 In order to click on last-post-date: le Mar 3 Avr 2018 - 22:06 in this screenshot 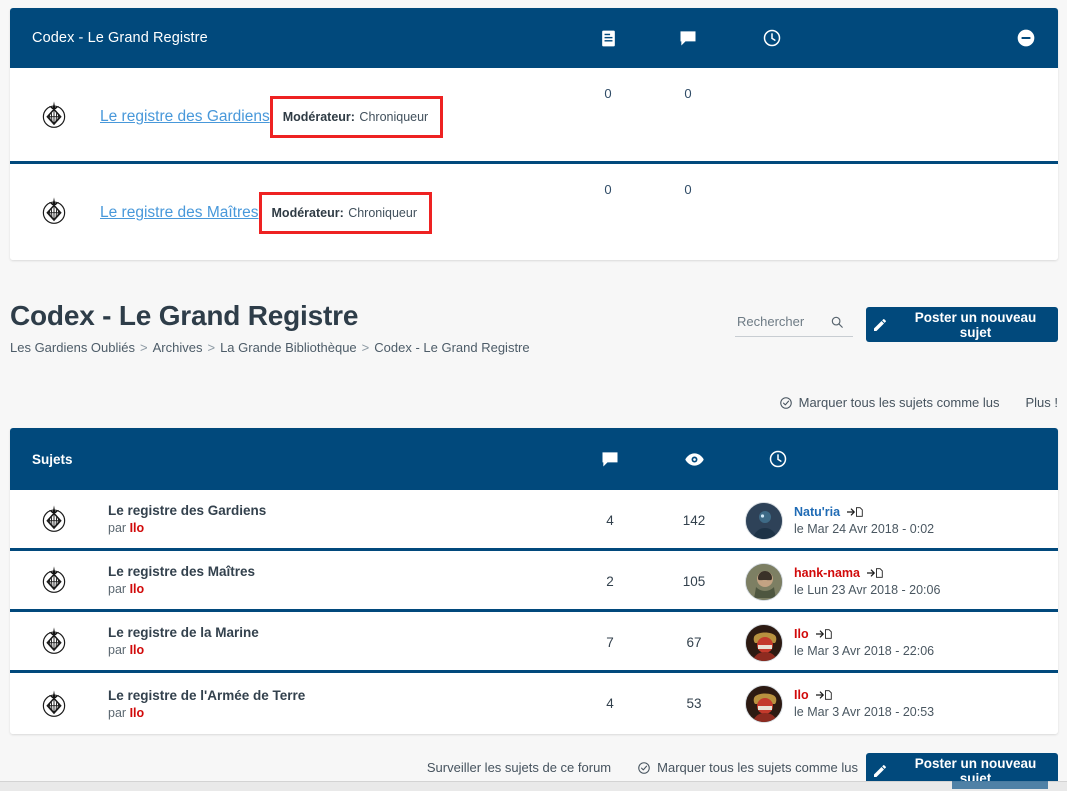, I will do `click(864, 651)`.